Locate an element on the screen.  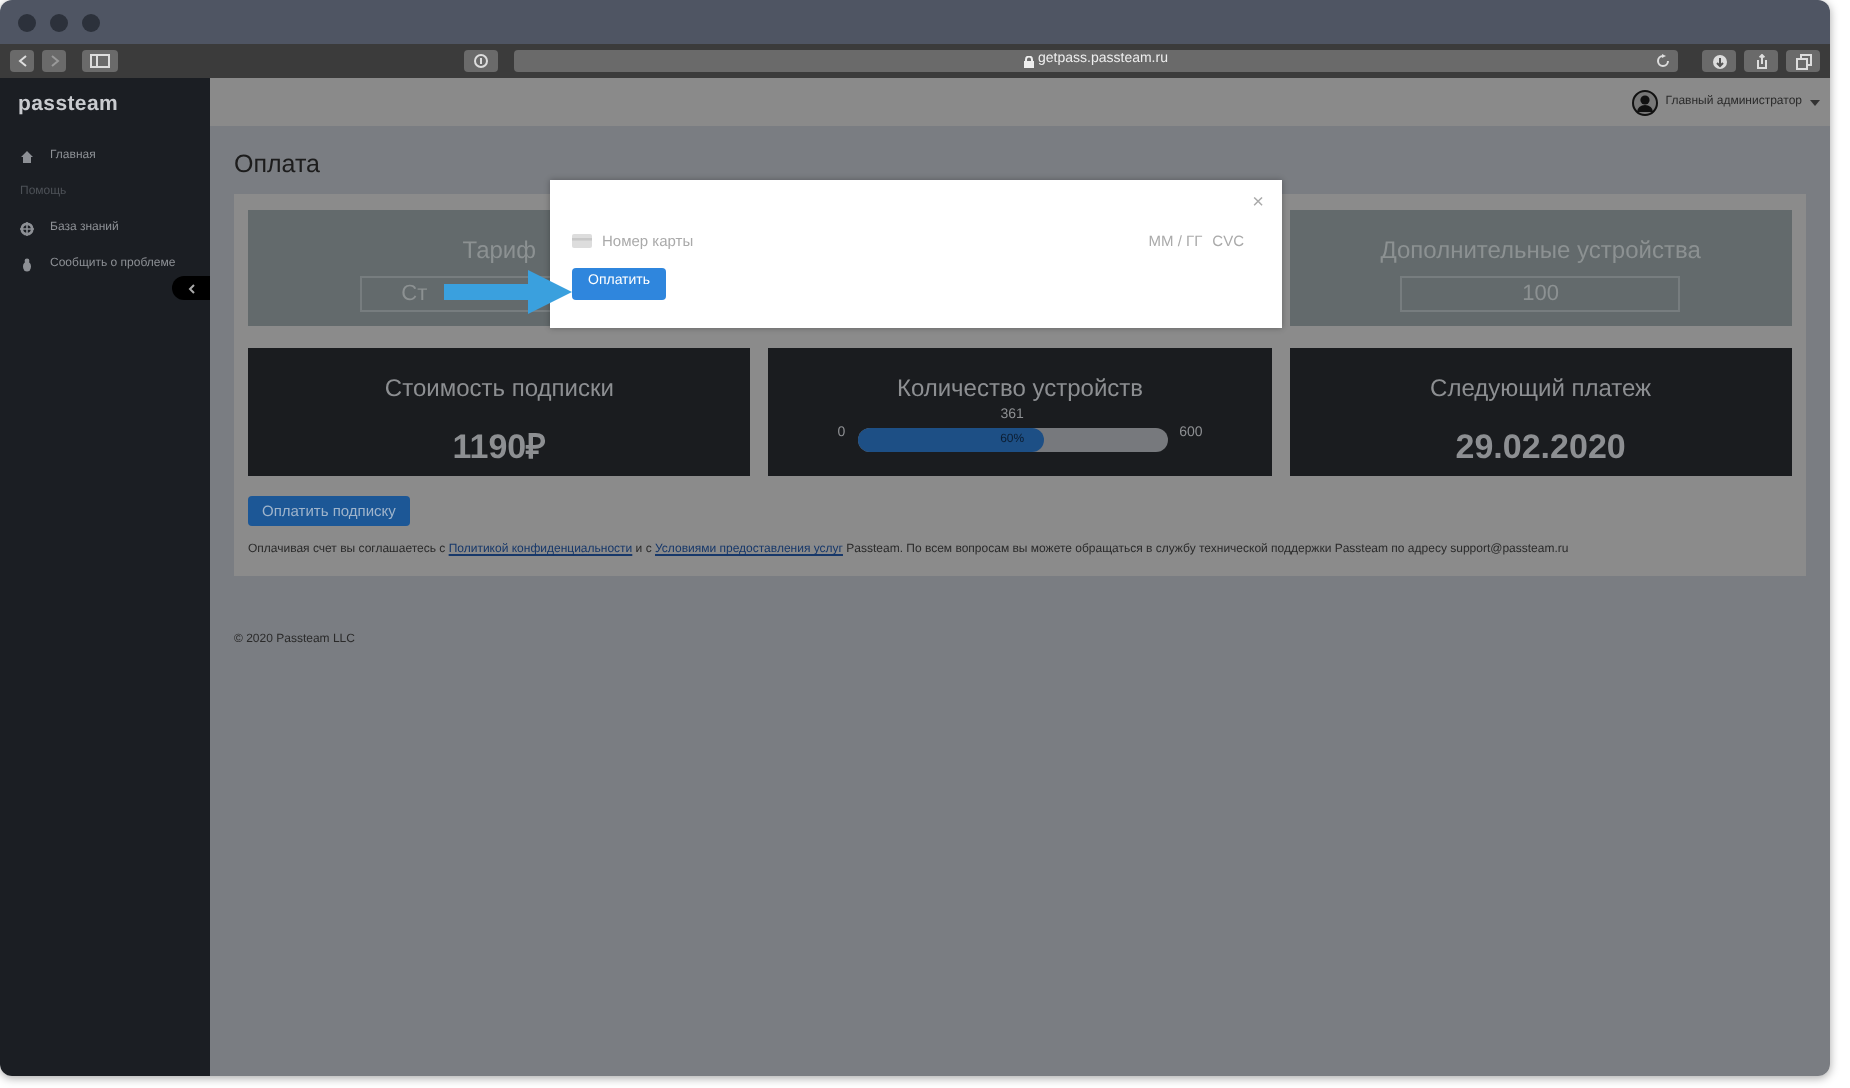
card-title: Стоимость подписки is located at coordinates (499, 389).